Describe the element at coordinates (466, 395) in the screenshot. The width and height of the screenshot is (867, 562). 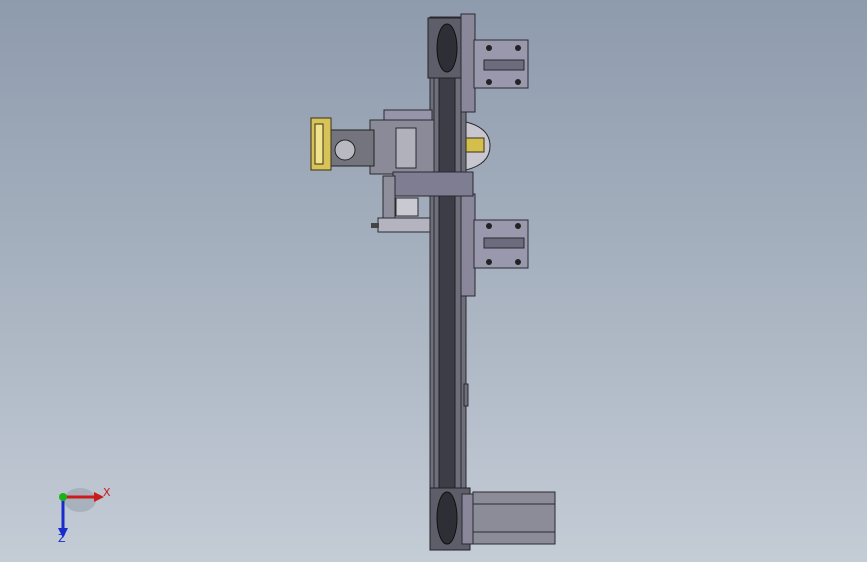
I see `rail-slot` at that location.